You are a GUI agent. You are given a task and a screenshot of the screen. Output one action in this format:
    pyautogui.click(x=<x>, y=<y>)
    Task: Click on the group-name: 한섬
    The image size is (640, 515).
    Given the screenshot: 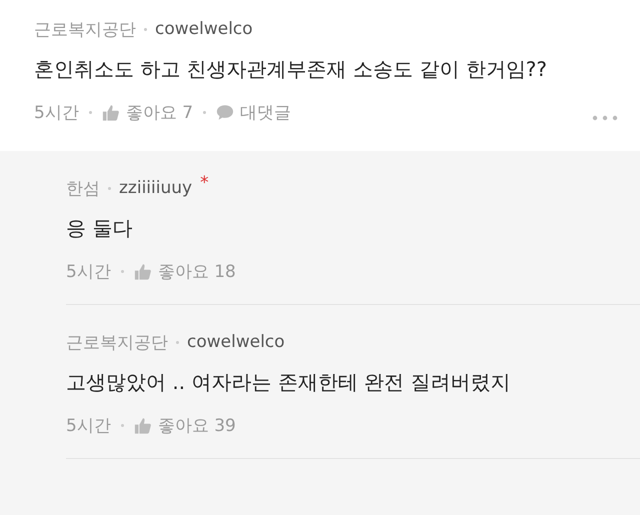 What is the action you would take?
    pyautogui.click(x=83, y=189)
    